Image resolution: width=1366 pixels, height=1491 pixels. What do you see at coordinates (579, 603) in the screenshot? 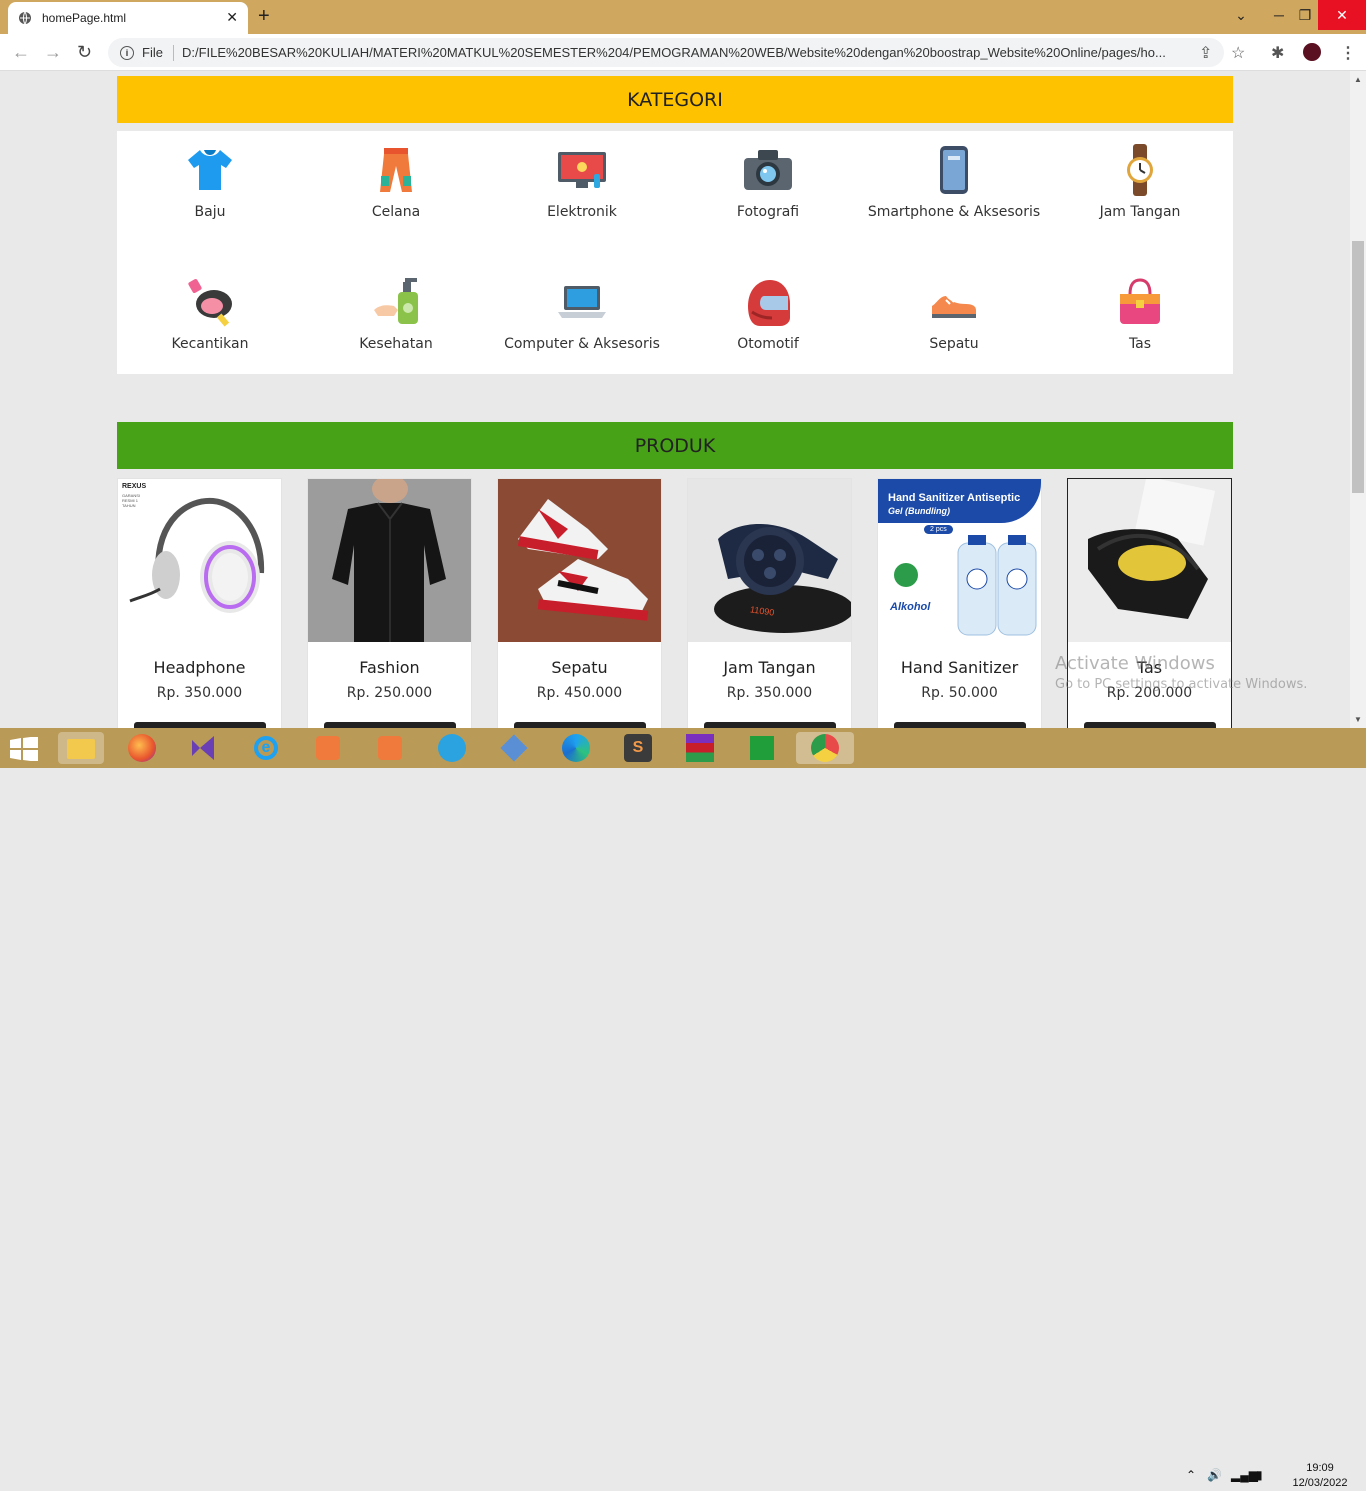
I see `product-card-sepatu: Sepatu Rp. 450.000` at bounding box center [579, 603].